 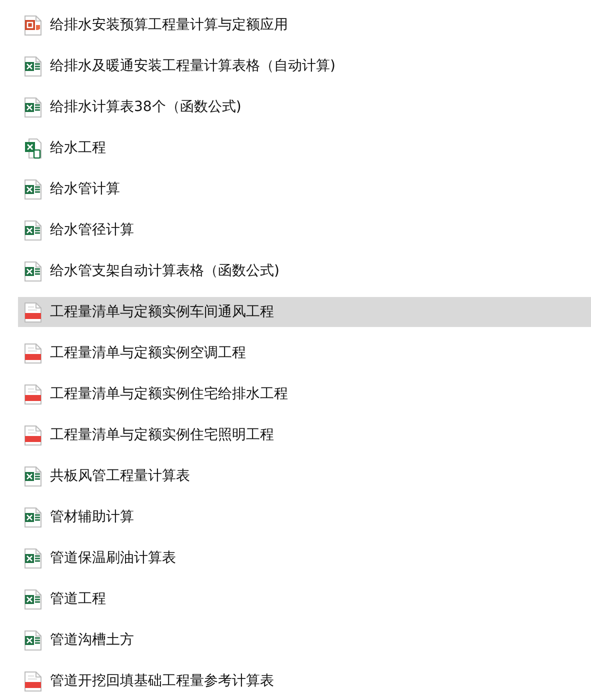 What do you see at coordinates (78, 148) in the screenshot?
I see `file-name: 给水工程` at bounding box center [78, 148].